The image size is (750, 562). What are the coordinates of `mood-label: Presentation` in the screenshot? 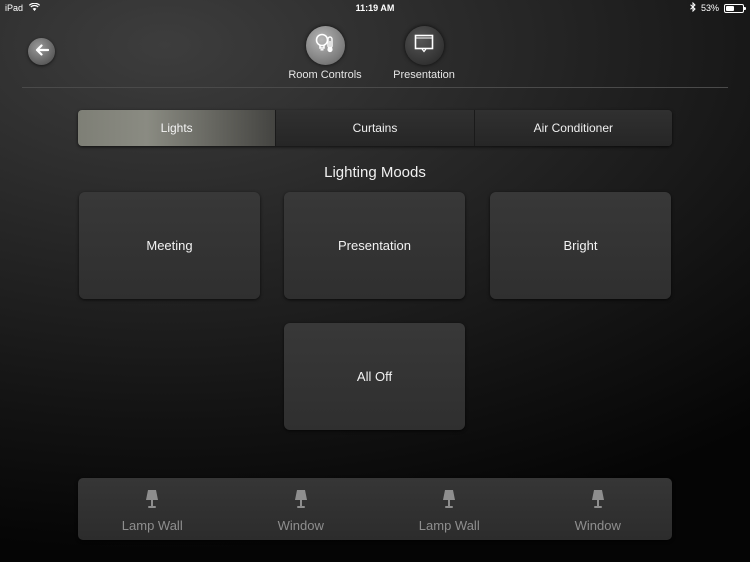 It's located at (374, 245).